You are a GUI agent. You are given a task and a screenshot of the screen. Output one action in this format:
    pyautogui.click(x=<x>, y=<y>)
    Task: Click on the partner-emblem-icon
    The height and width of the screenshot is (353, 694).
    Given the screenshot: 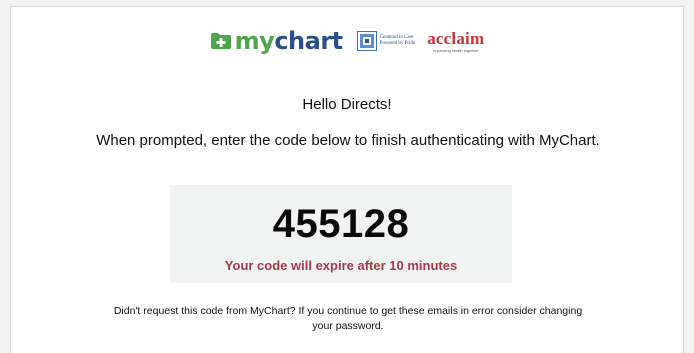 What is the action you would take?
    pyautogui.click(x=366, y=41)
    